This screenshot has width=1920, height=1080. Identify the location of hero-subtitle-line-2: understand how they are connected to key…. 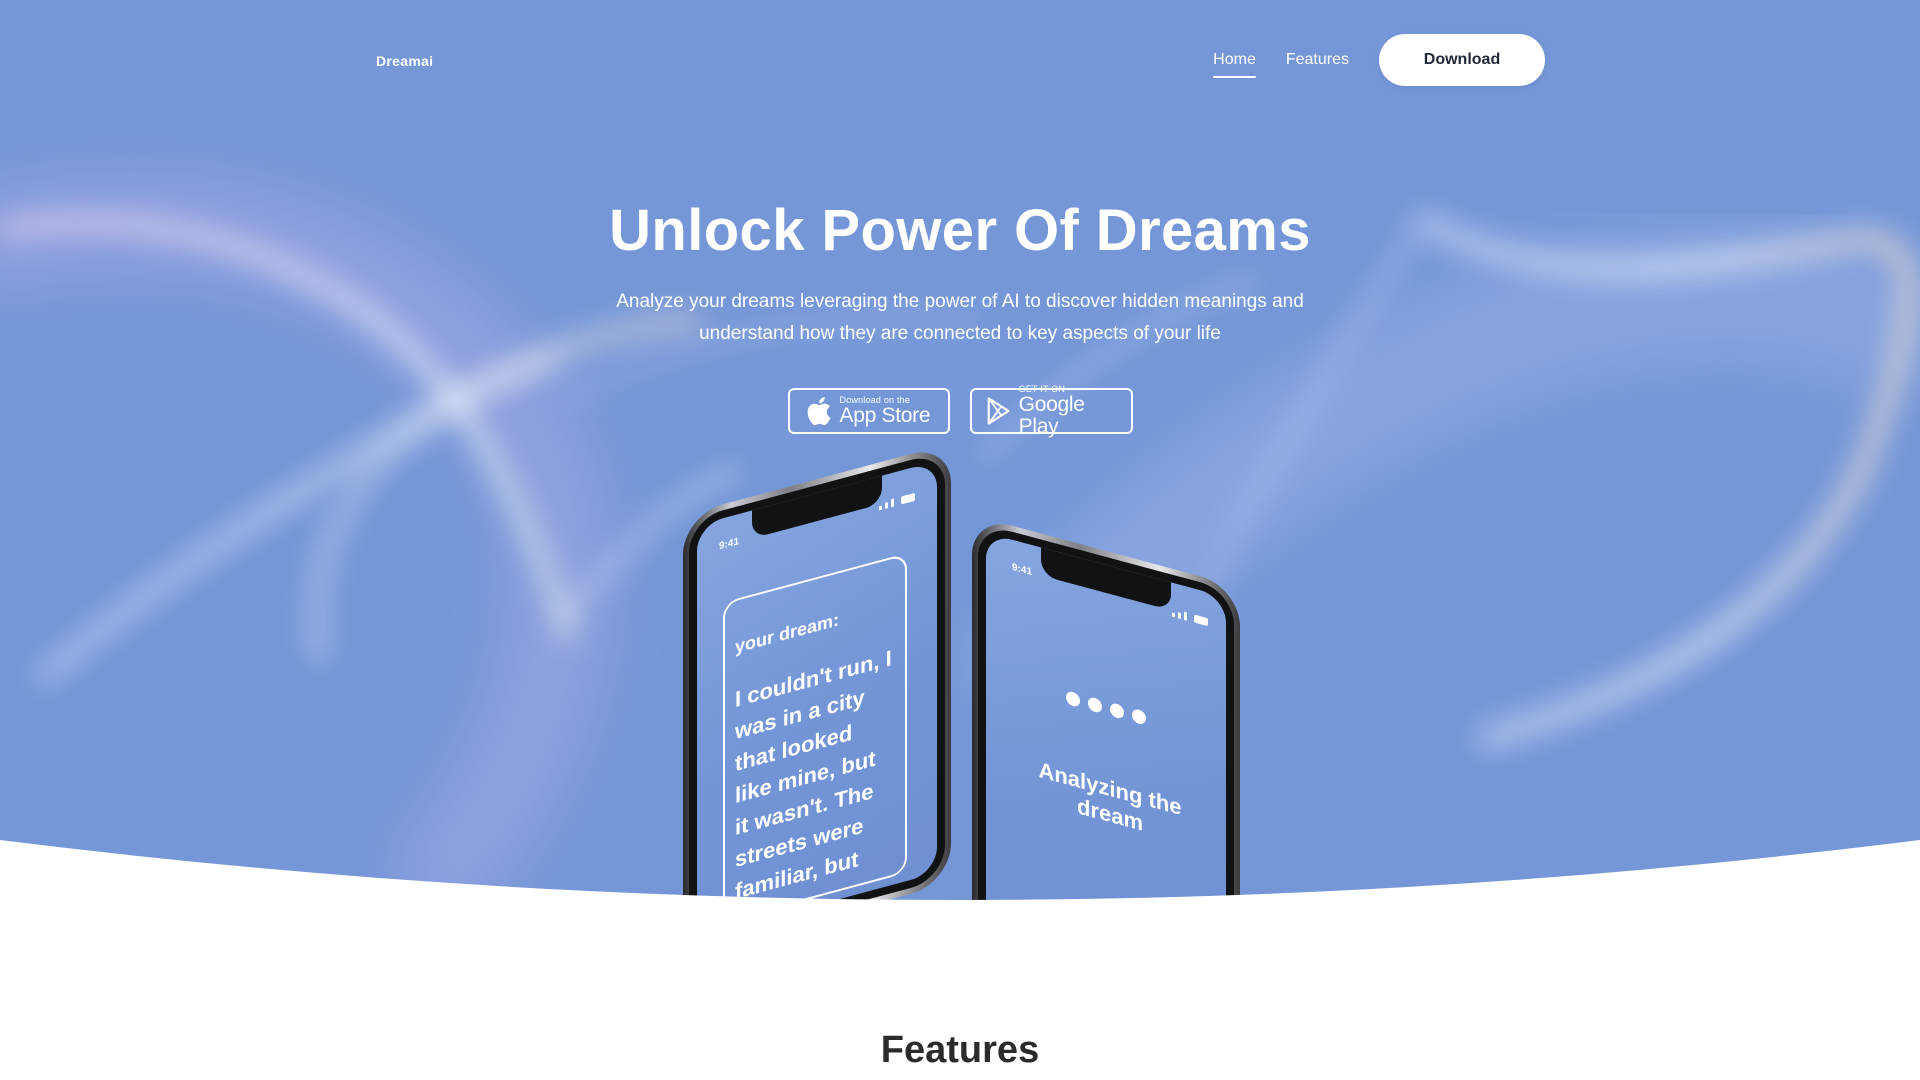
(960, 333).